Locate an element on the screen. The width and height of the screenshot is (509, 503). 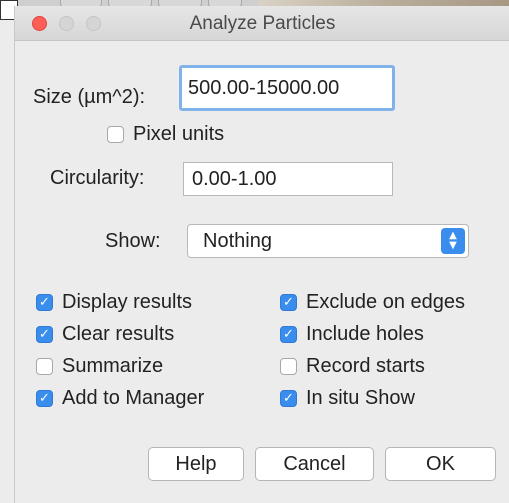
title-bar: Analyze Particles is located at coordinates (262, 23).